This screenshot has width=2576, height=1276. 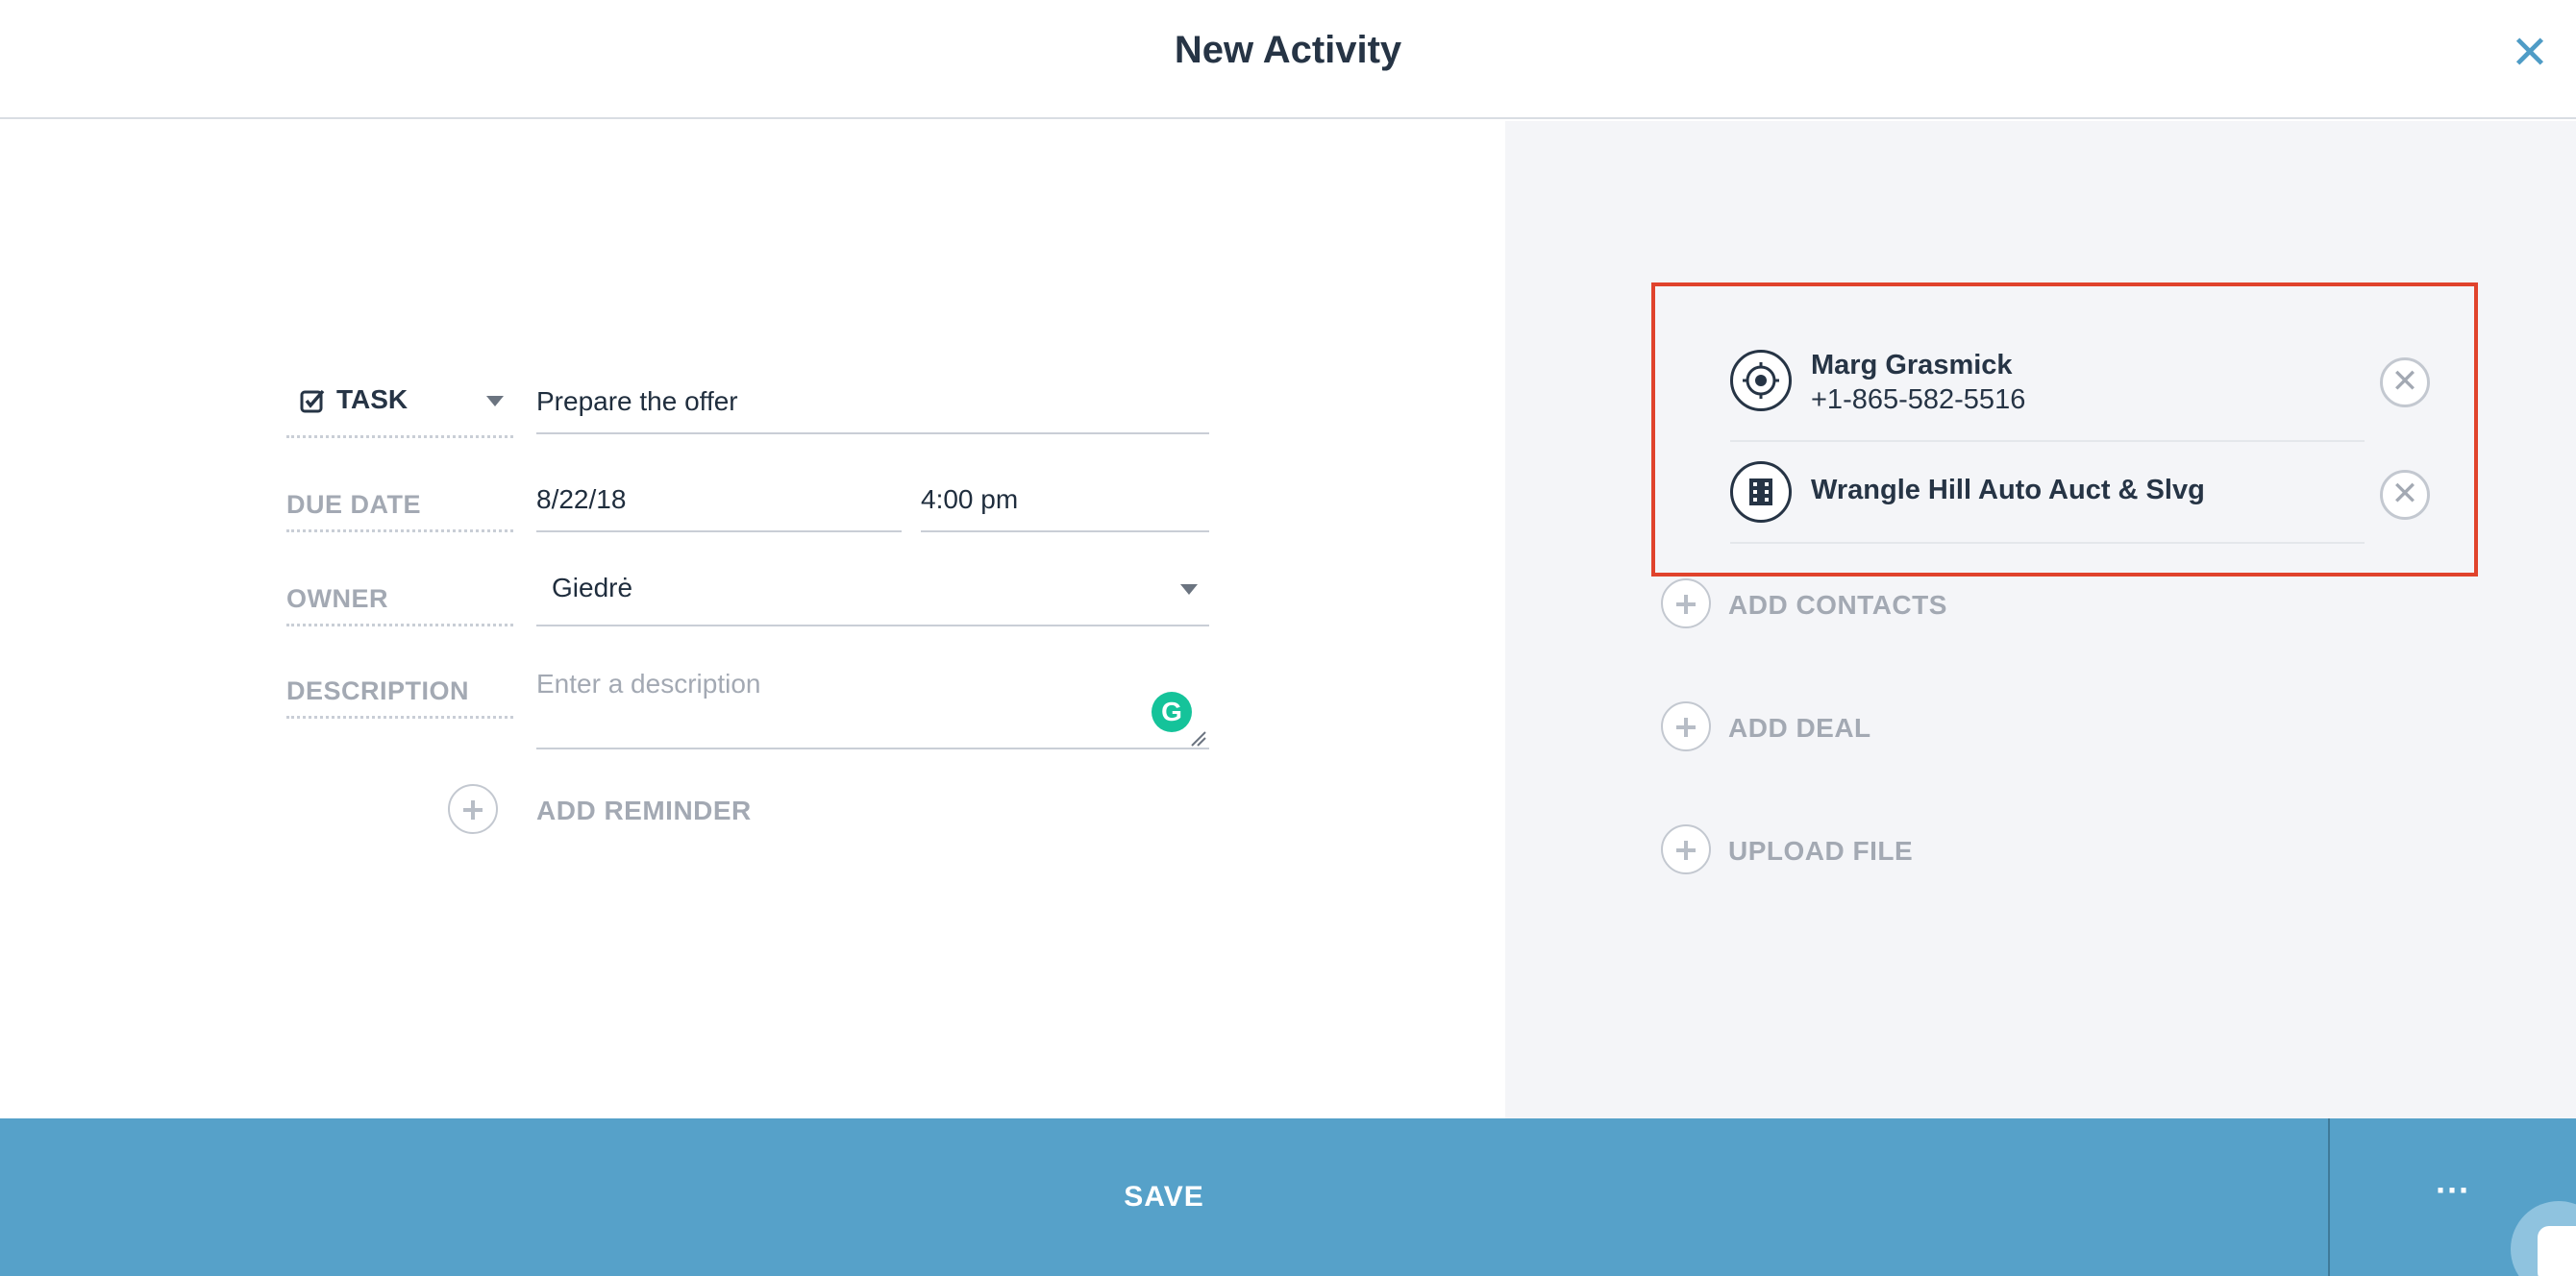 I want to click on add-deal-button: ADD DEAL, so click(x=1799, y=729).